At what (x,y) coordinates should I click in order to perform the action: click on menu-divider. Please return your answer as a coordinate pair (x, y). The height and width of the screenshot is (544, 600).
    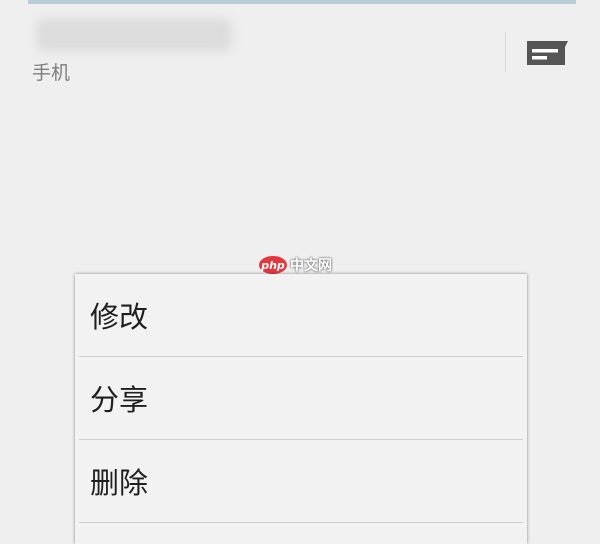
    Looking at the image, I should click on (301, 522).